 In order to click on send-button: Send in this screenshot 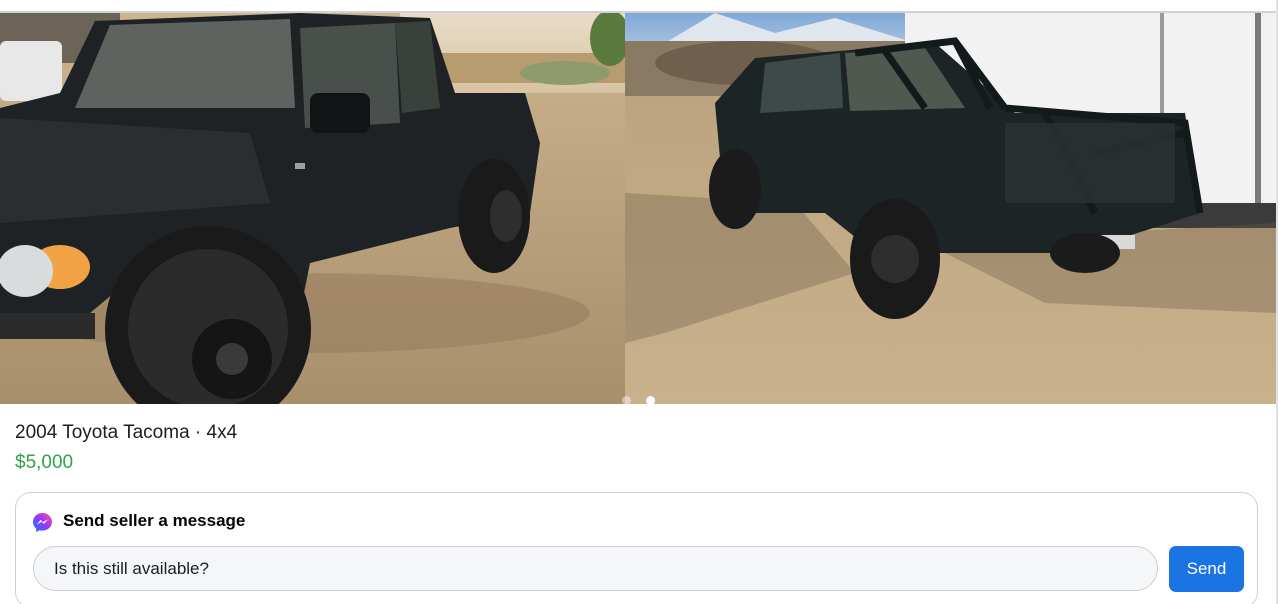, I will do `click(1206, 569)`.